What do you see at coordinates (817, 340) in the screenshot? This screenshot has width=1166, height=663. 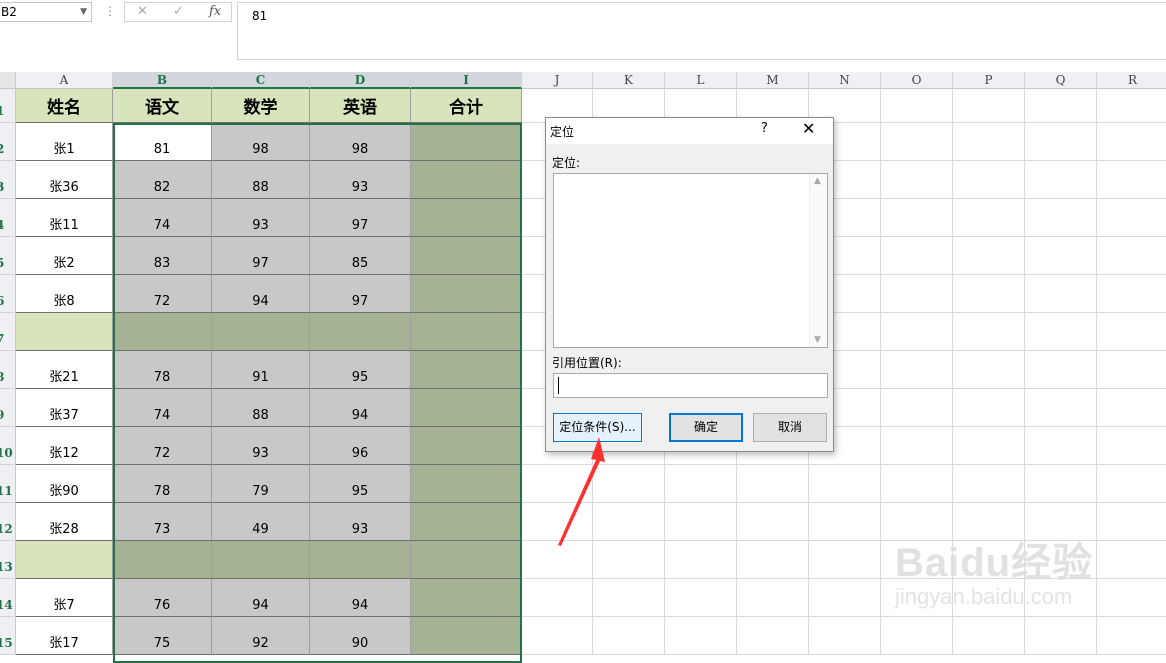 I see `scroll-down-icon: ▼` at bounding box center [817, 340].